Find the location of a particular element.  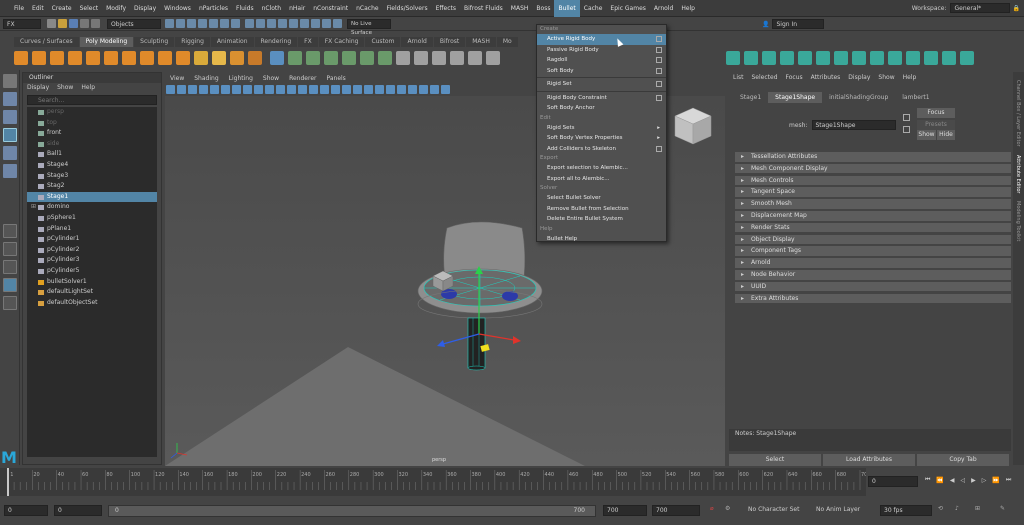

2d-pan-icon is located at coordinates (214, 89).